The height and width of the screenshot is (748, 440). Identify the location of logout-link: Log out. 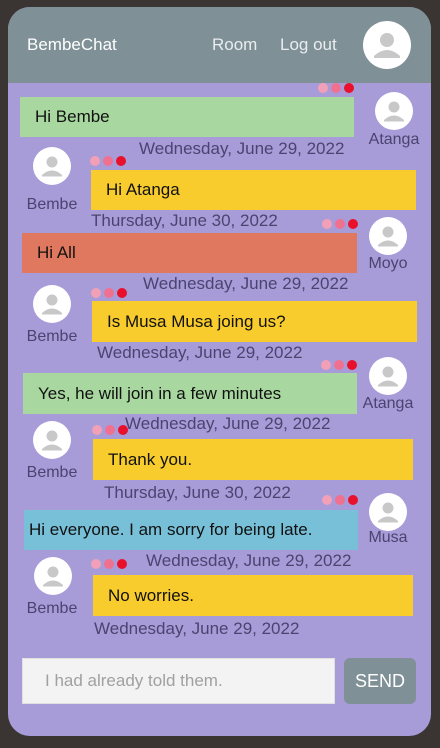
(308, 45).